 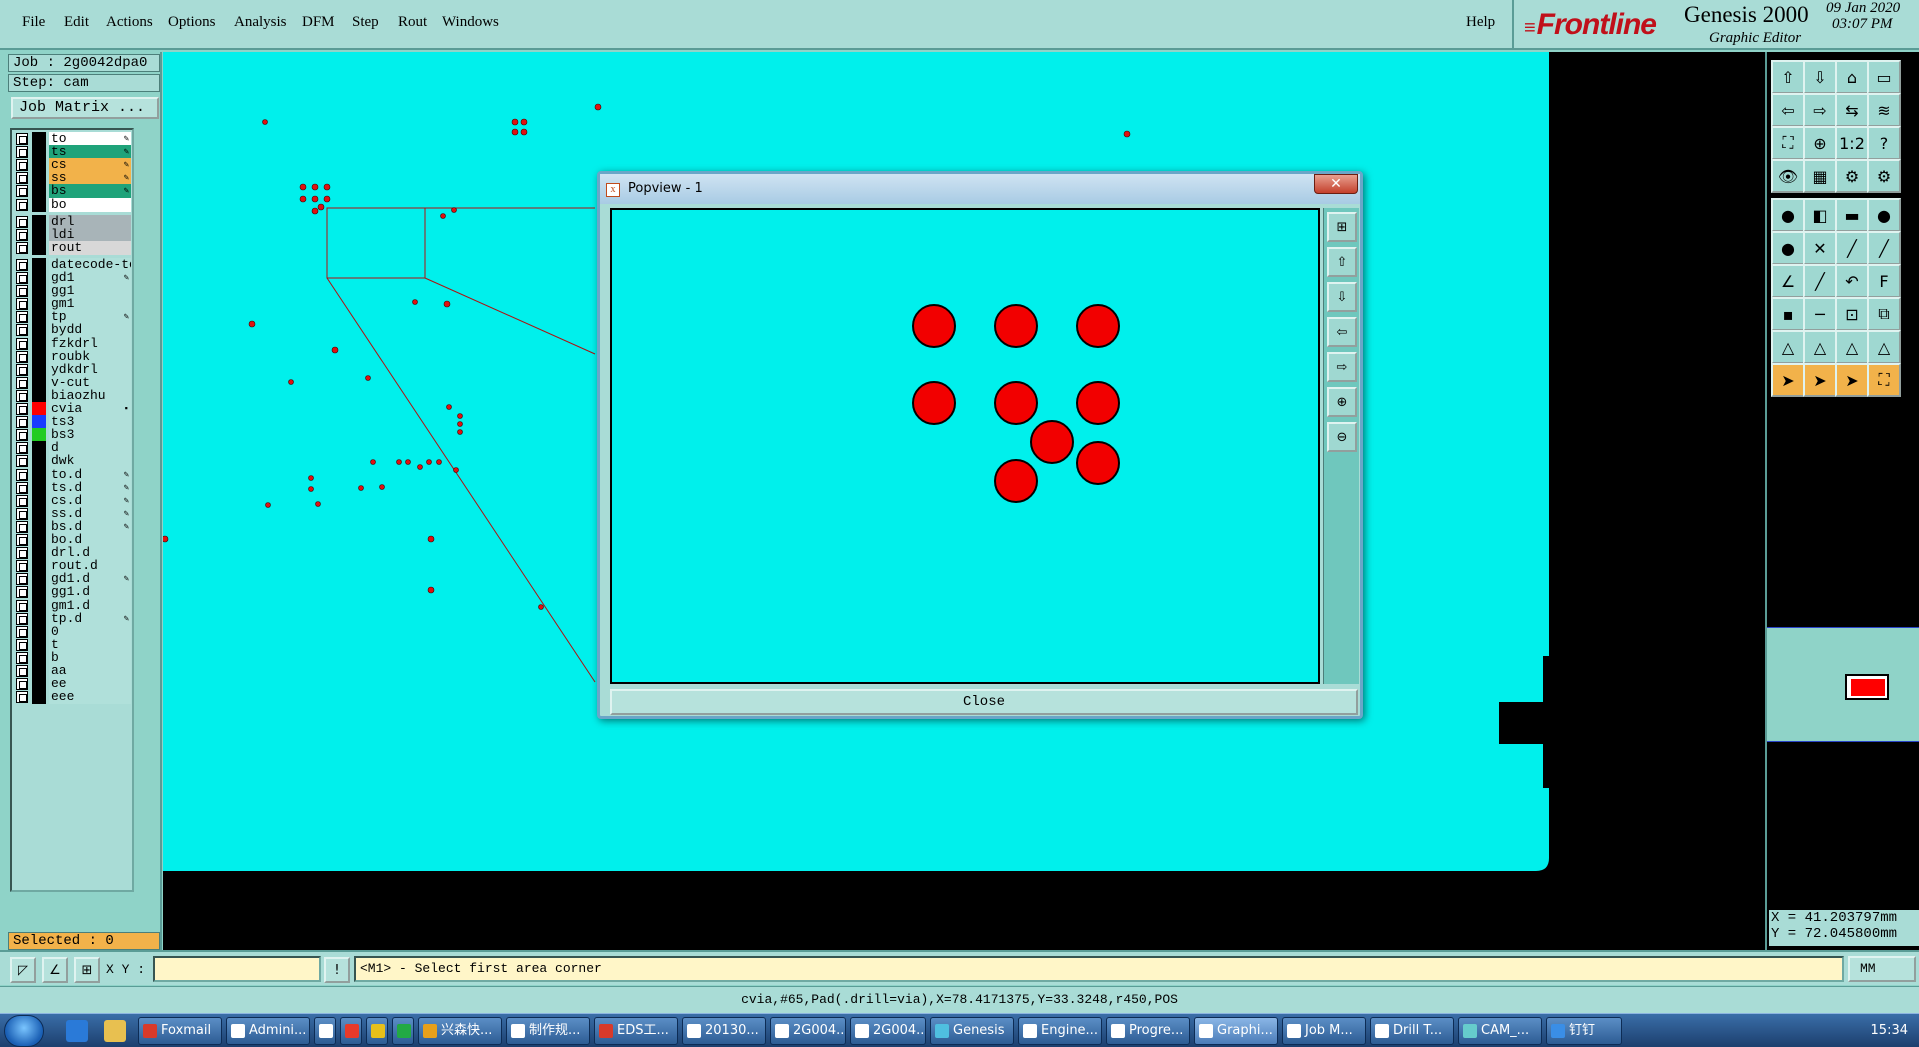 I want to click on menu-options: Options, so click(x=192, y=22).